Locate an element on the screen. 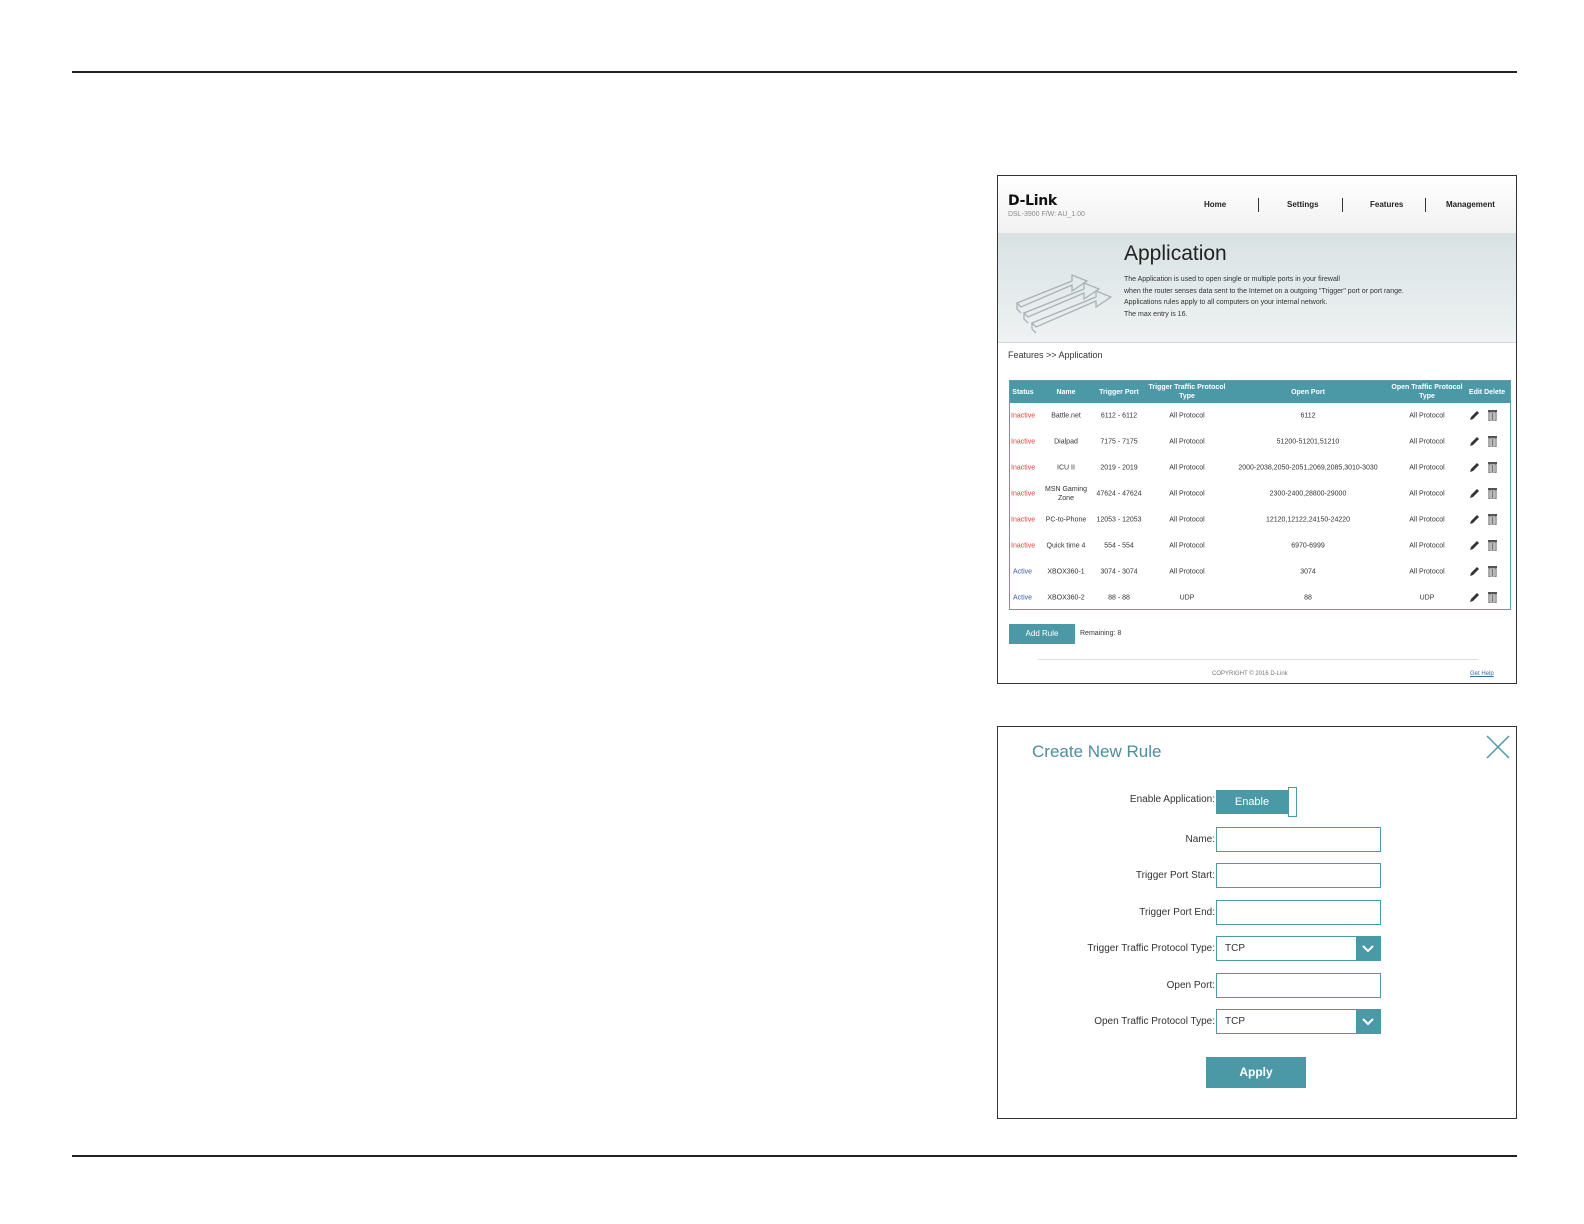 This screenshot has width=1584, height=1224. row-trigger-port: 7175 - 7175 is located at coordinates (1119, 442).